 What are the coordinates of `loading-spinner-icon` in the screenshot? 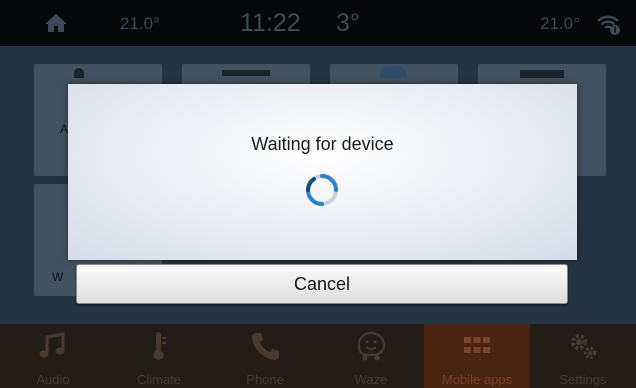 It's located at (322, 190).